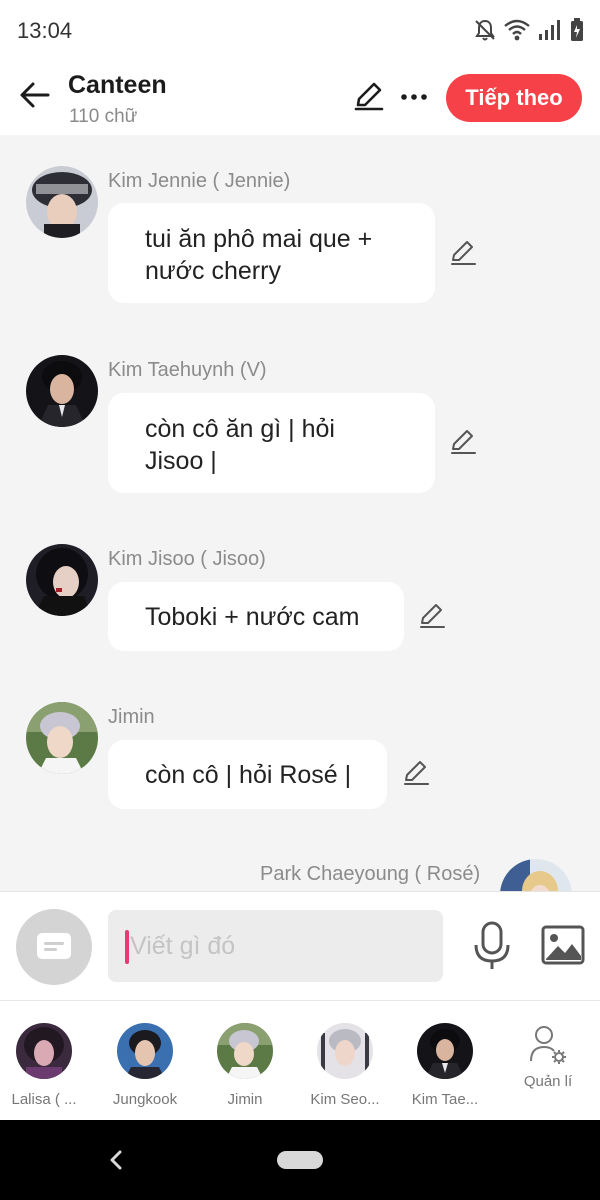 The height and width of the screenshot is (1200, 600). Describe the element at coordinates (517, 30) in the screenshot. I see `wifi-icon` at that location.